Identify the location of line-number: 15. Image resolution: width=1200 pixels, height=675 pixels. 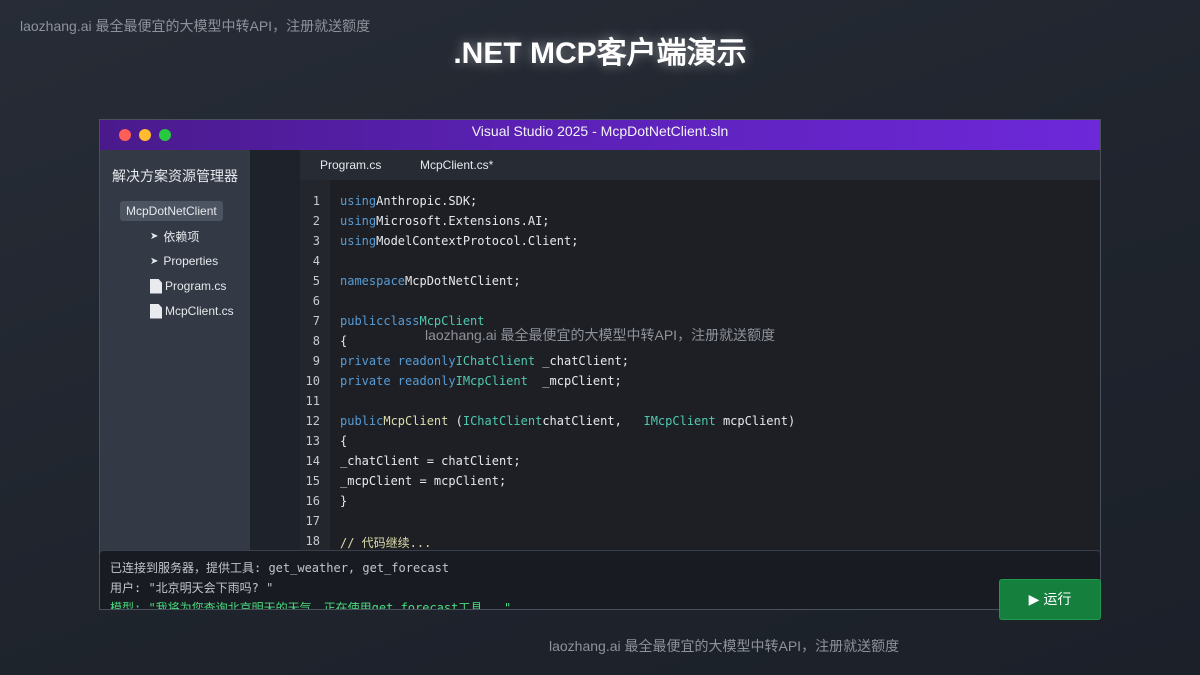
(312, 481).